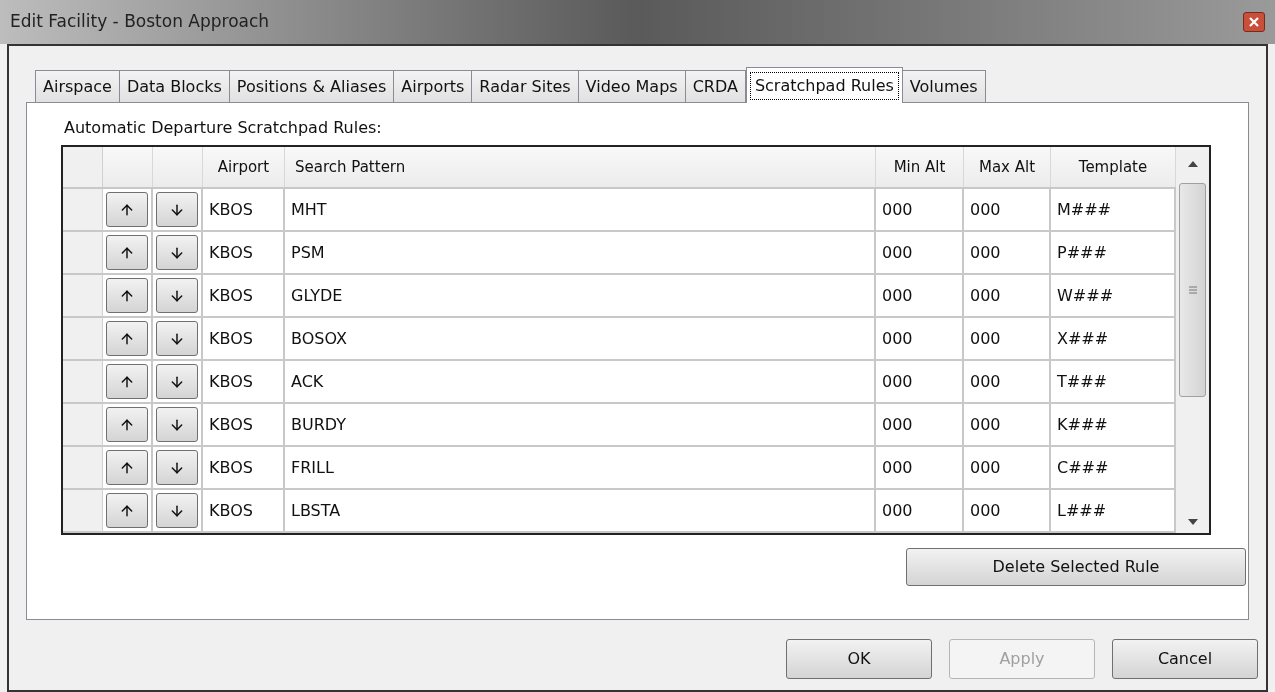 This screenshot has width=1275, height=692. I want to click on table-cell-text: W###, so click(1085, 295).